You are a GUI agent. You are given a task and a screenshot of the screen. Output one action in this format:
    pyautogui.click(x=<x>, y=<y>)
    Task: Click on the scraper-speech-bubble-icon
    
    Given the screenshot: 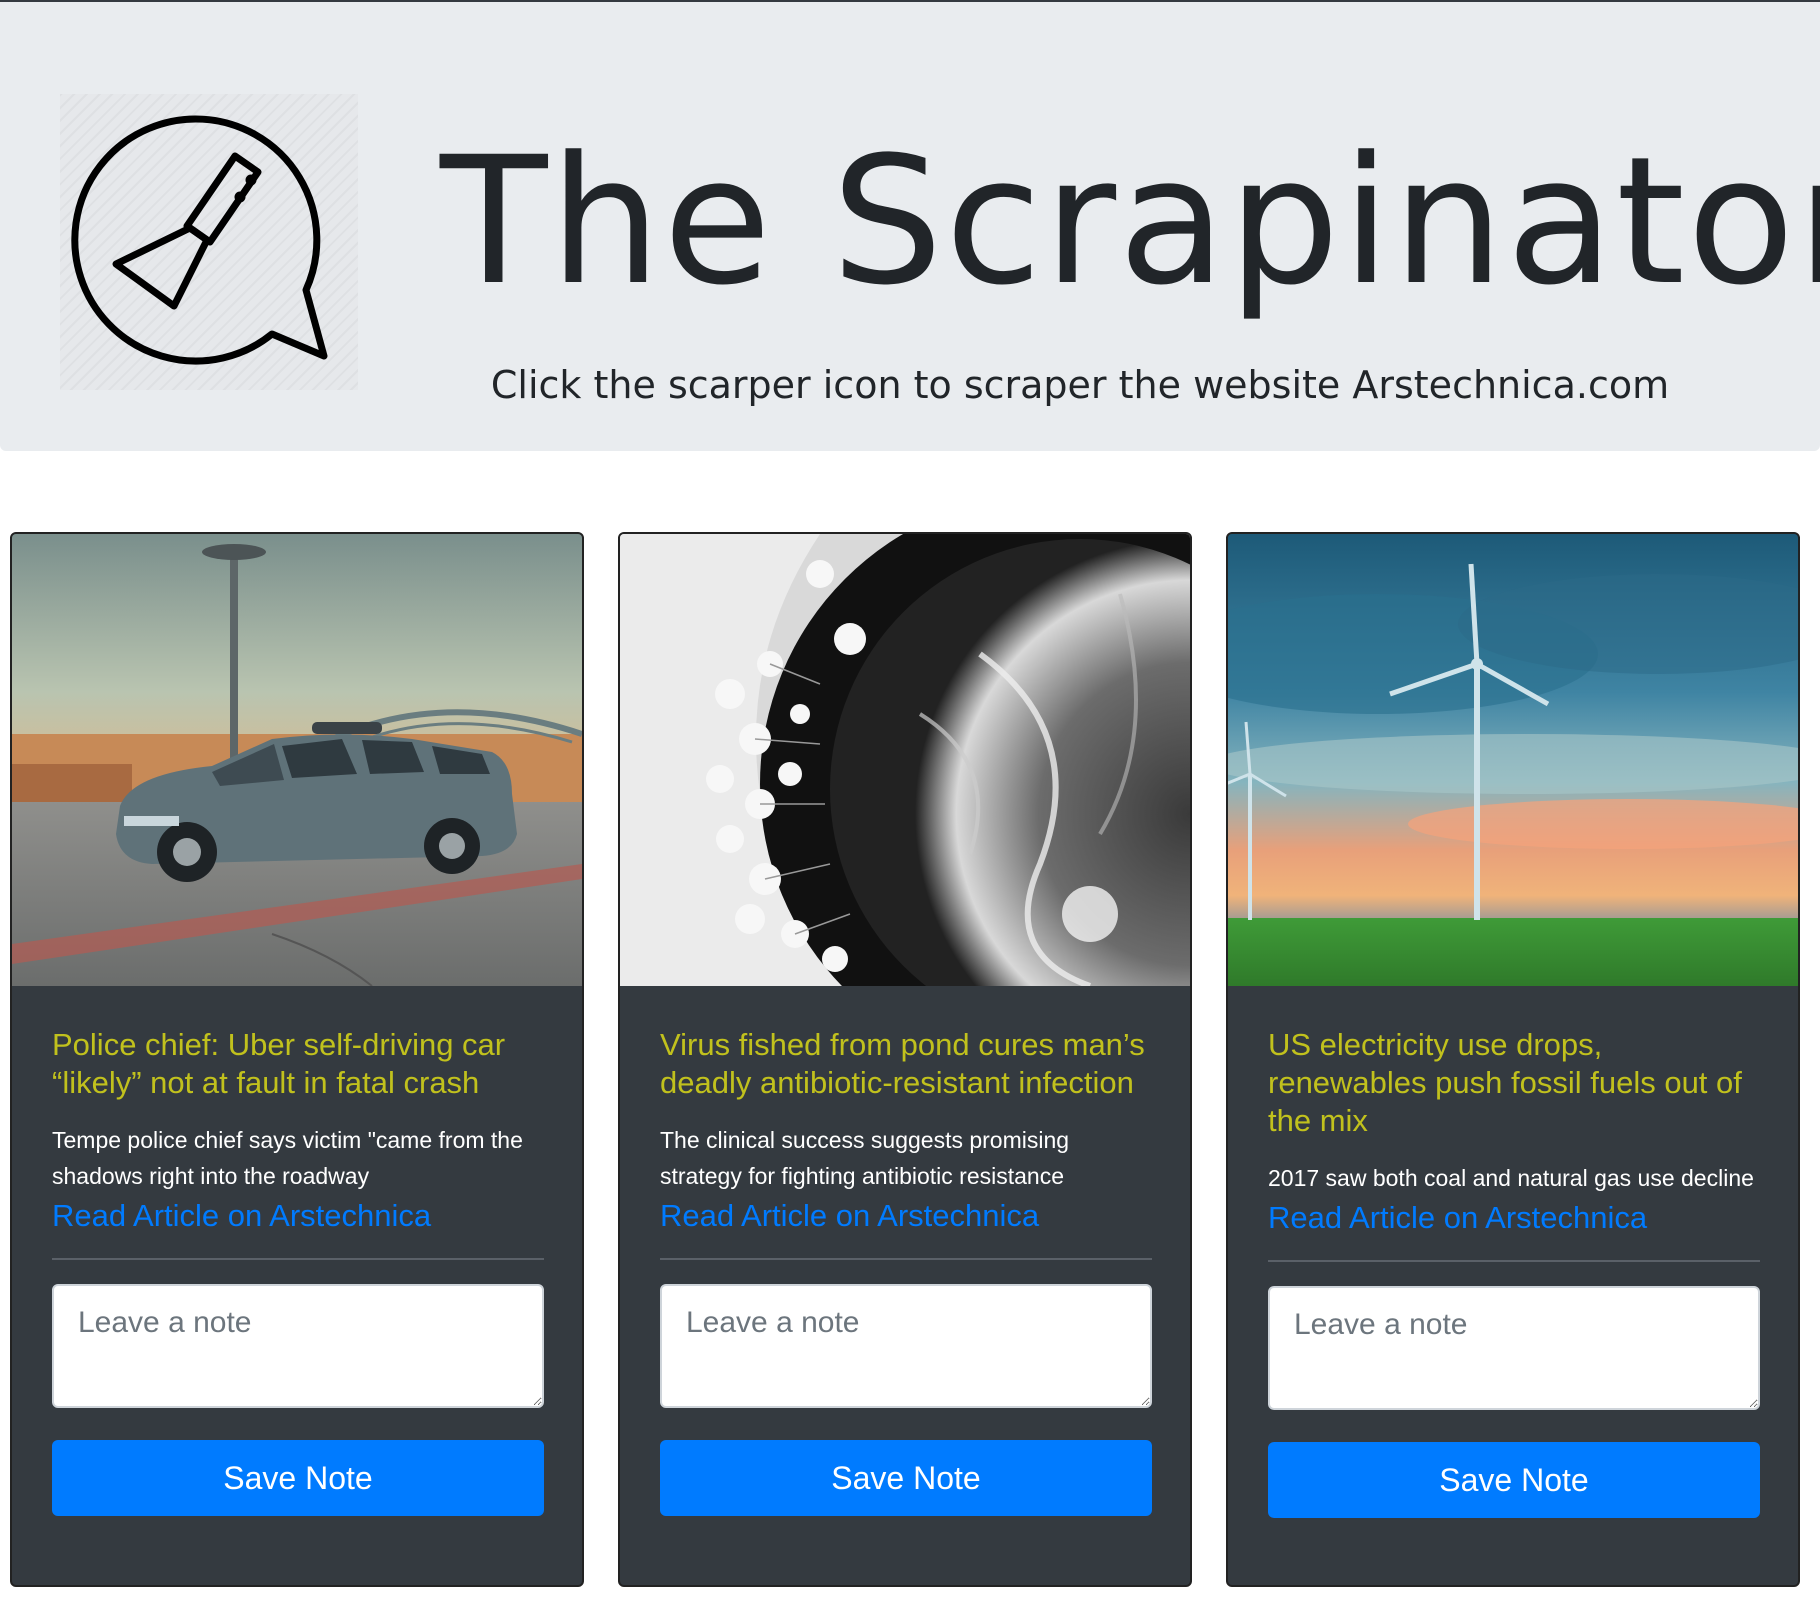 What is the action you would take?
    pyautogui.click(x=209, y=242)
    